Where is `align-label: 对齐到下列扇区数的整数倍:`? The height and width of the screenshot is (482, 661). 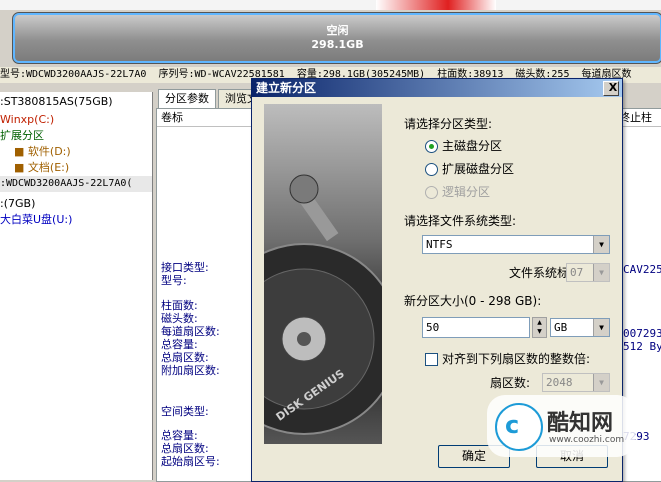 align-label: 对齐到下列扇区数的整数倍: is located at coordinates (516, 358).